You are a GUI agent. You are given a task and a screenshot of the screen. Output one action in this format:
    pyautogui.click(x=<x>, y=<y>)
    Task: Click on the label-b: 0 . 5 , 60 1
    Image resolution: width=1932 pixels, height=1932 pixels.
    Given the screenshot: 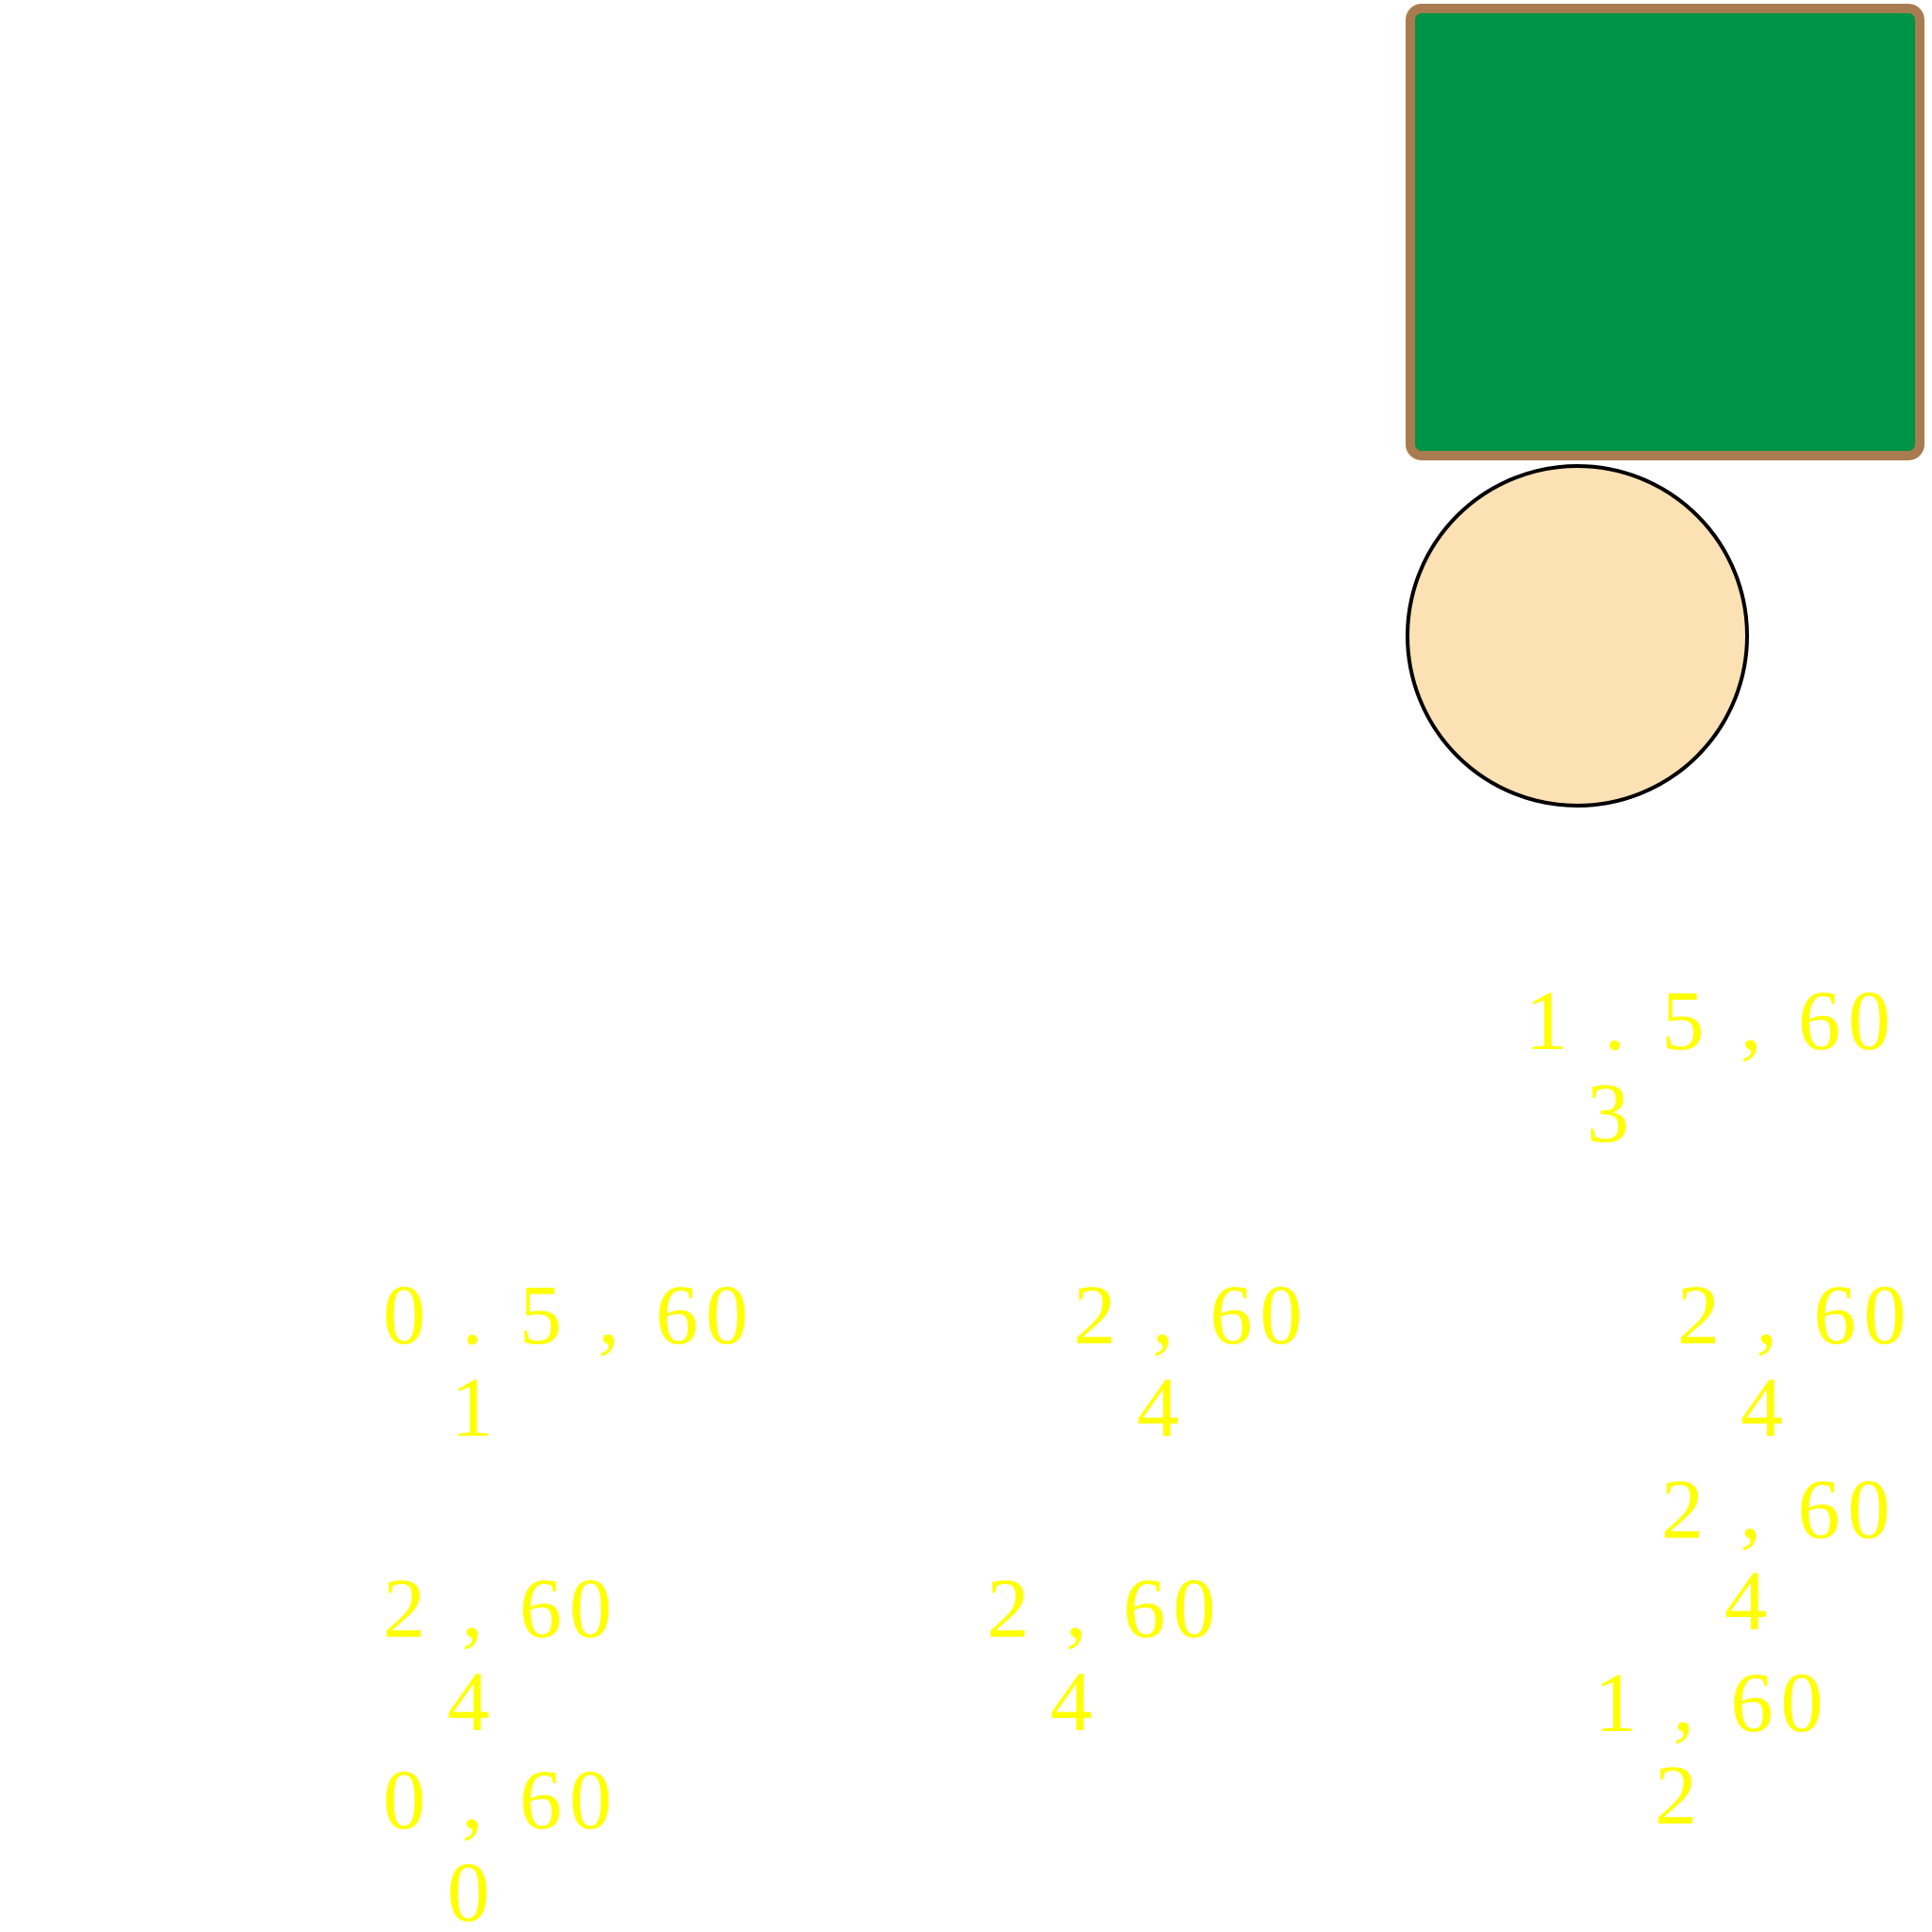 What is the action you would take?
    pyautogui.click(x=569, y=1362)
    